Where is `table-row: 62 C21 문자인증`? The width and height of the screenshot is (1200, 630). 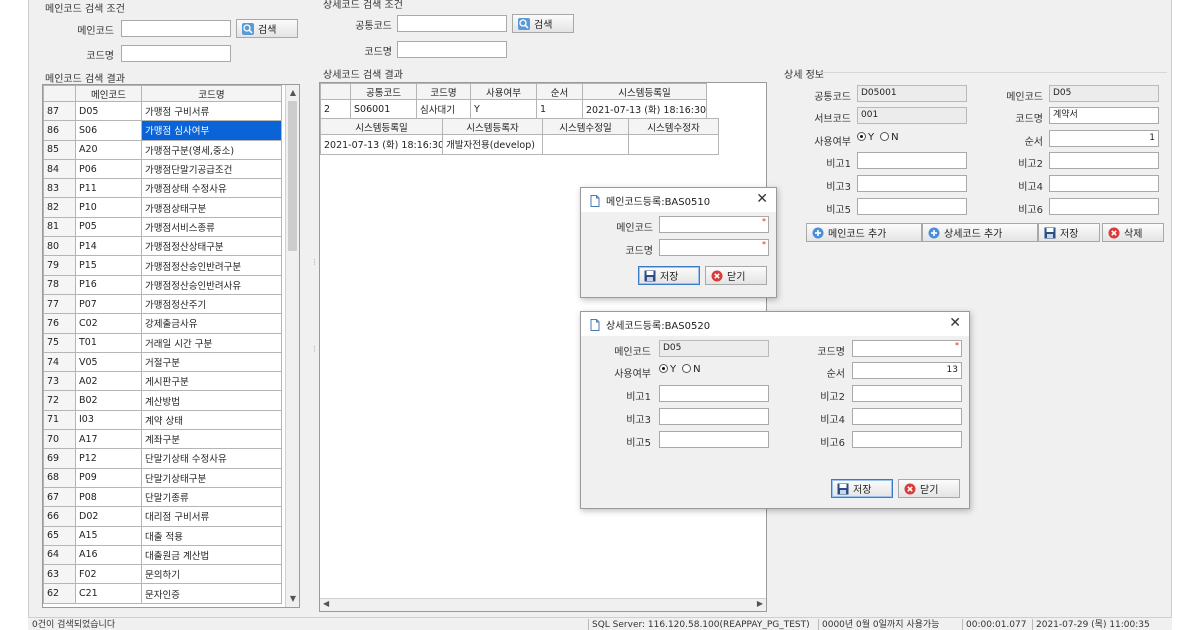
table-row: 62 C21 문자인증 is located at coordinates (162, 593).